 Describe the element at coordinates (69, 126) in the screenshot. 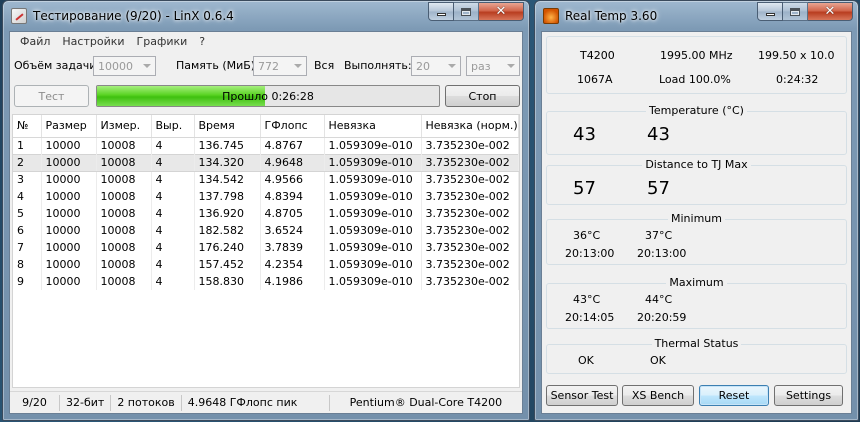

I see `col-header-size: Размер` at that location.